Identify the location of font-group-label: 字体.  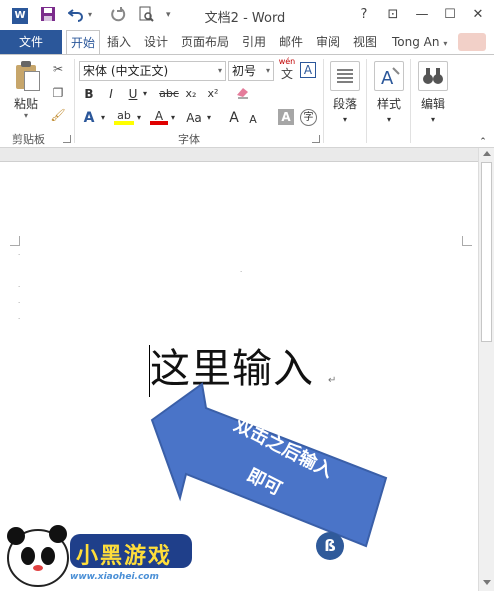
(189, 139).